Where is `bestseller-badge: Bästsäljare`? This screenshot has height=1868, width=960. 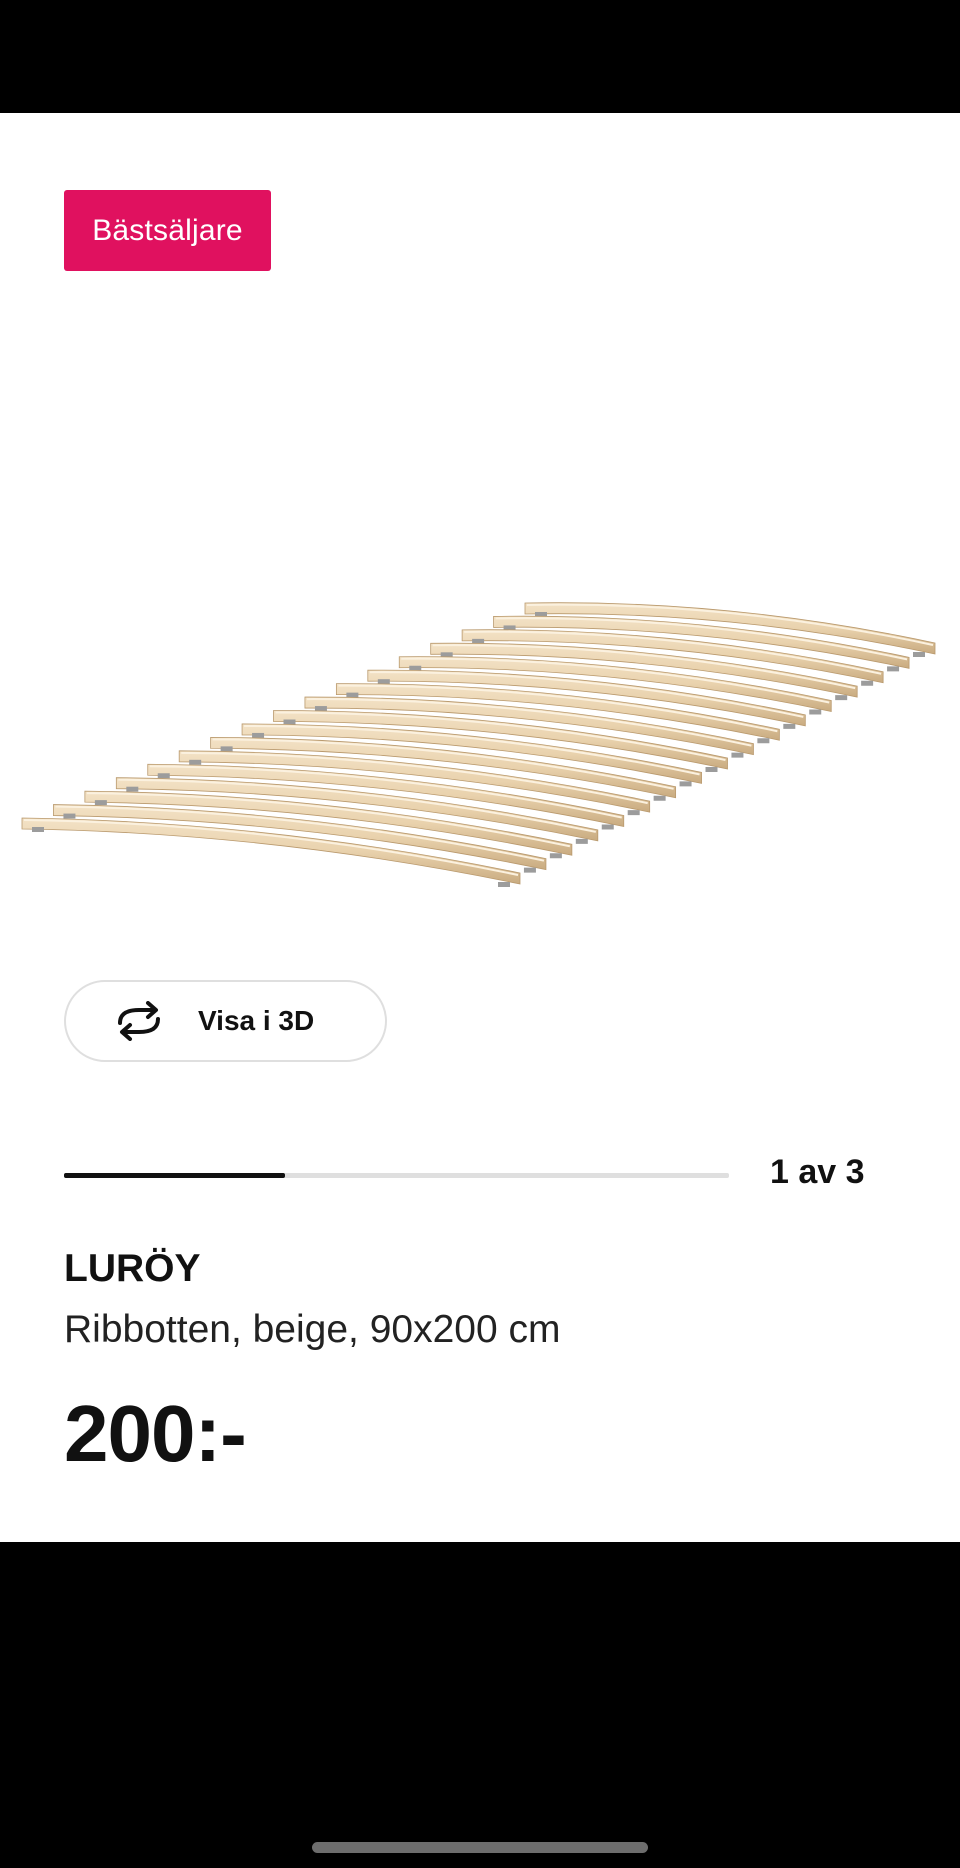
bestseller-badge: Bästsäljare is located at coordinates (167, 230).